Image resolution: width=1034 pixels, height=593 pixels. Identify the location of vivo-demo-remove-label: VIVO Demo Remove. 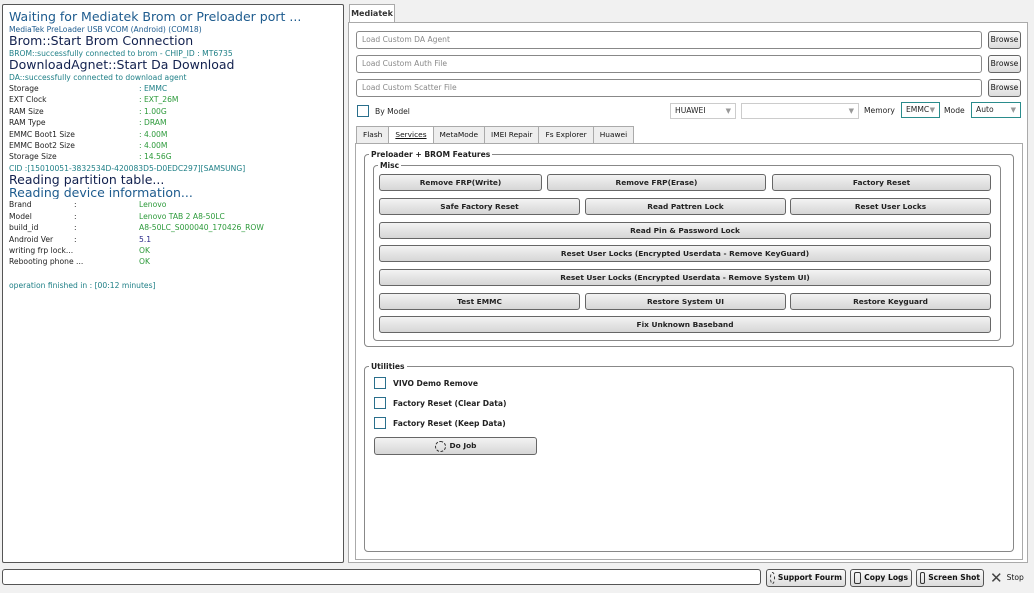
(435, 383).